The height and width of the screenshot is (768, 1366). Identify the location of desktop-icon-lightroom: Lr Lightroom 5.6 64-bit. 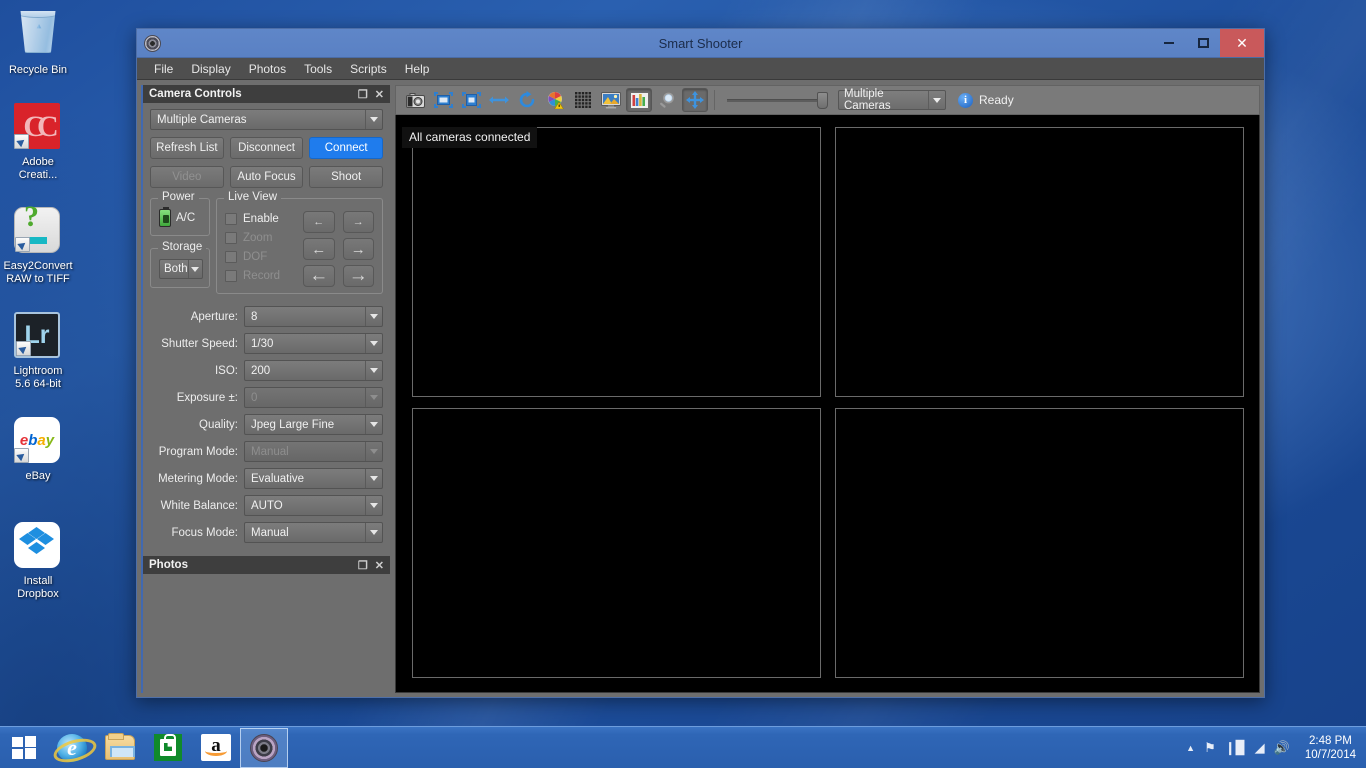
(40, 351).